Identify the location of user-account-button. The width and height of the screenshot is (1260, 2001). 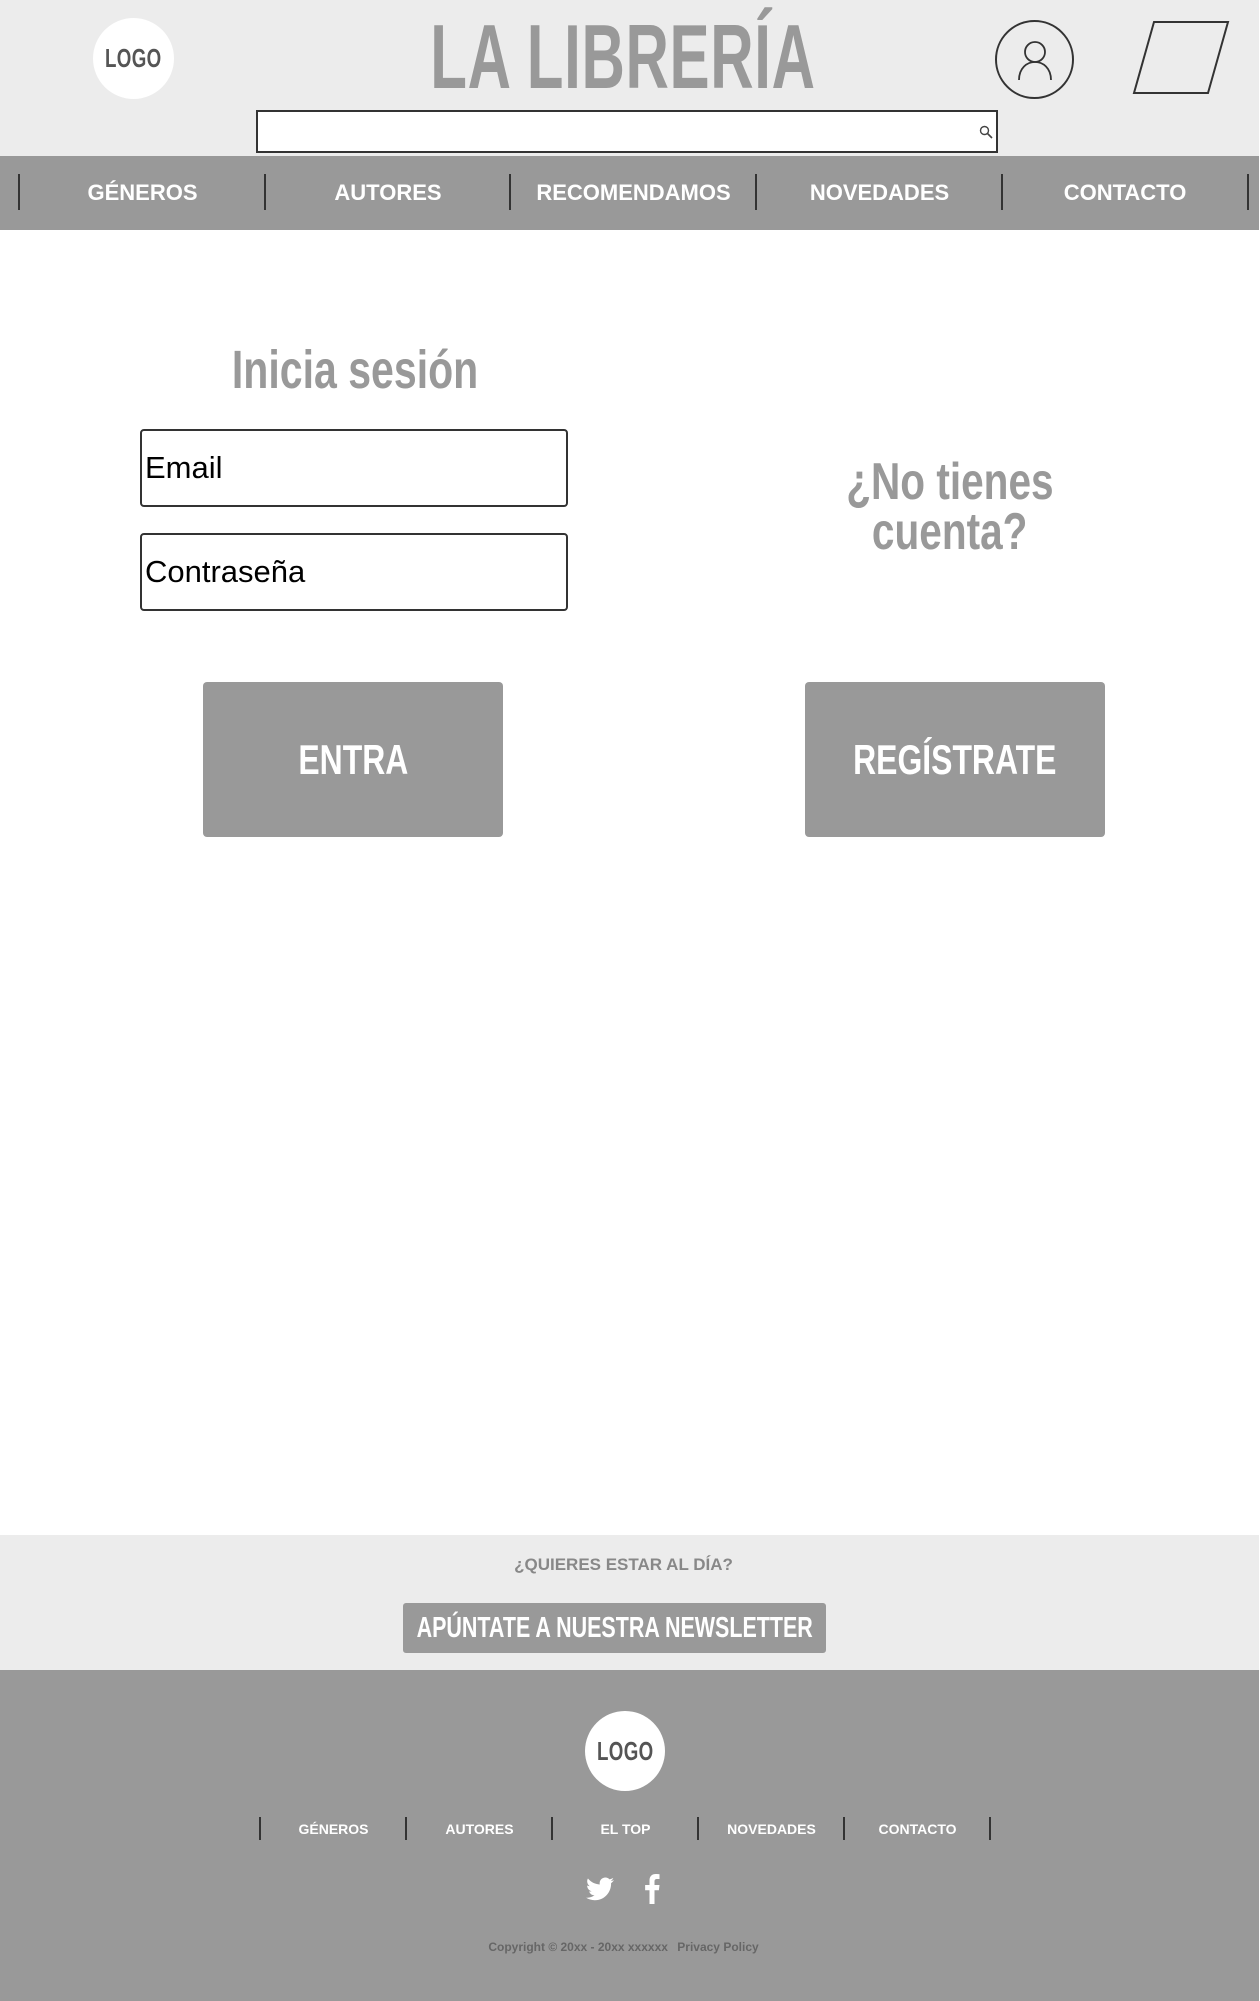
(1034, 59).